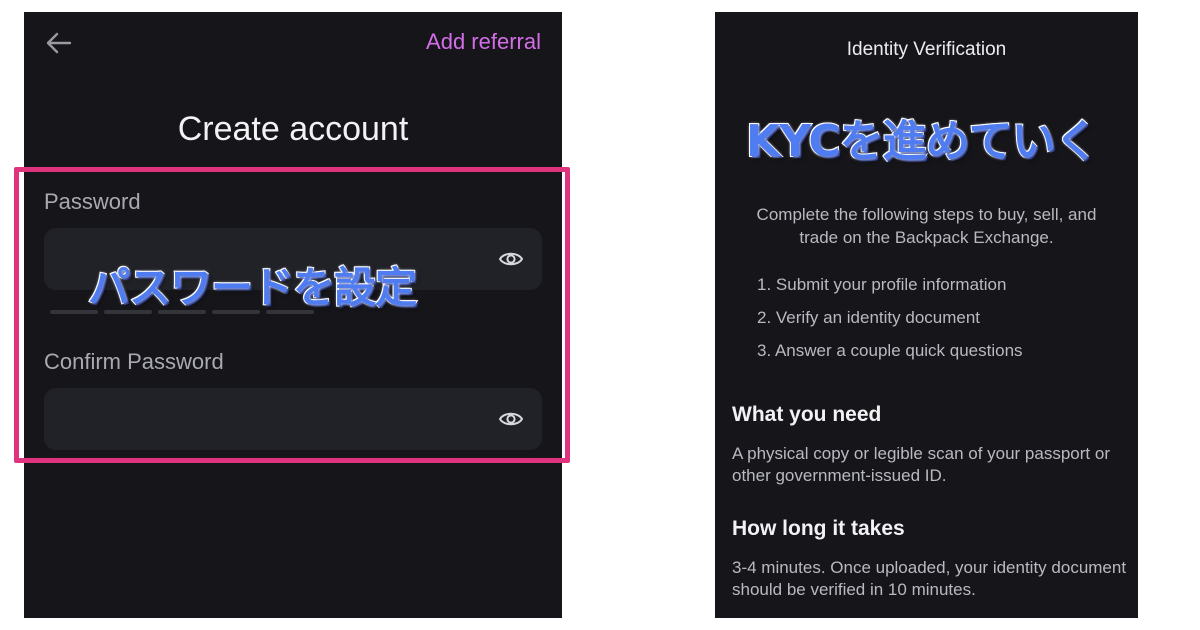 The height and width of the screenshot is (630, 1200). Describe the element at coordinates (926, 49) in the screenshot. I see `screen-header: Identity Verification` at that location.